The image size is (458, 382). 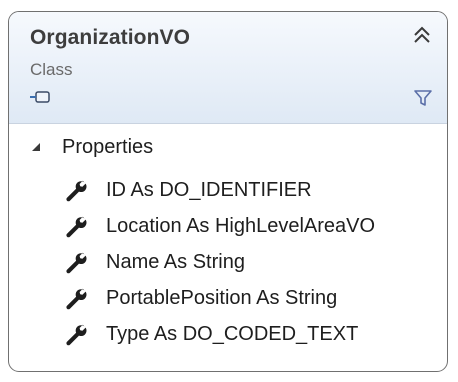 What do you see at coordinates (51, 69) in the screenshot?
I see `class-stereotype: Class` at bounding box center [51, 69].